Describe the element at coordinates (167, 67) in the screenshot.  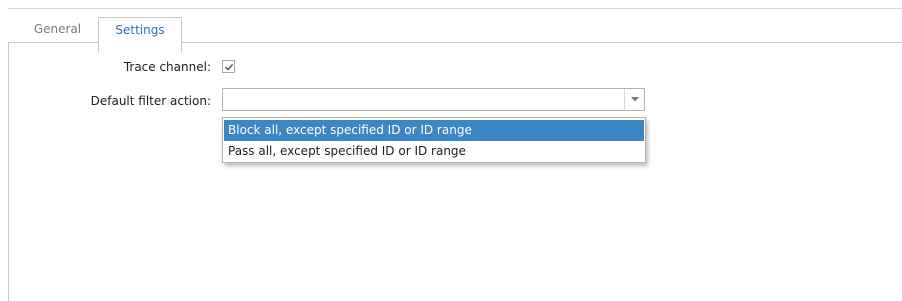
I see `trace-channel-label: Trace channel:` at that location.